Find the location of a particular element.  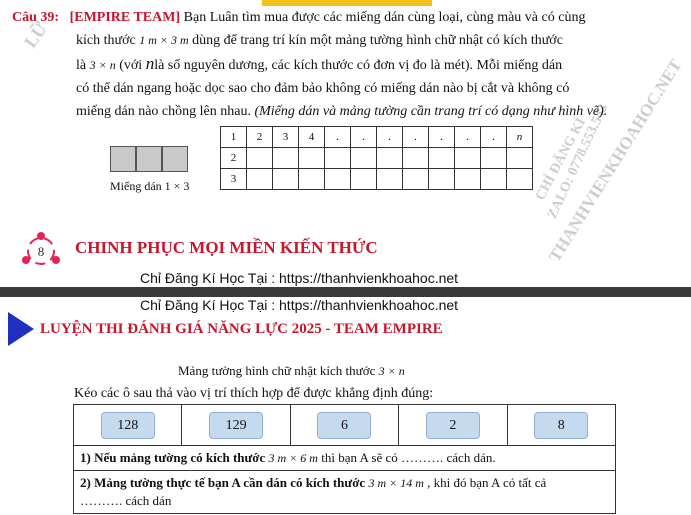

grid-header-cell: n is located at coordinates (519, 137).